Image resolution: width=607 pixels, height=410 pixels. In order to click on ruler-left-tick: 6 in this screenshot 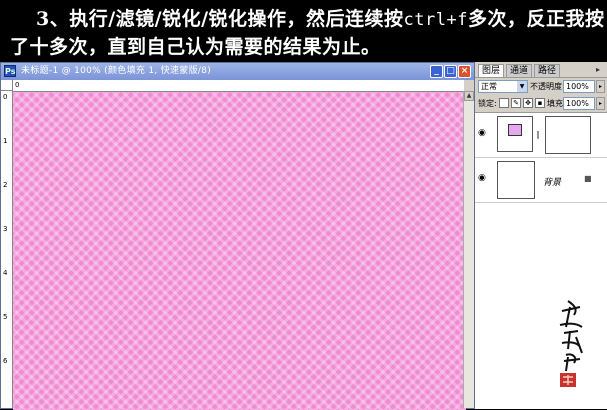, I will do `click(5, 361)`.